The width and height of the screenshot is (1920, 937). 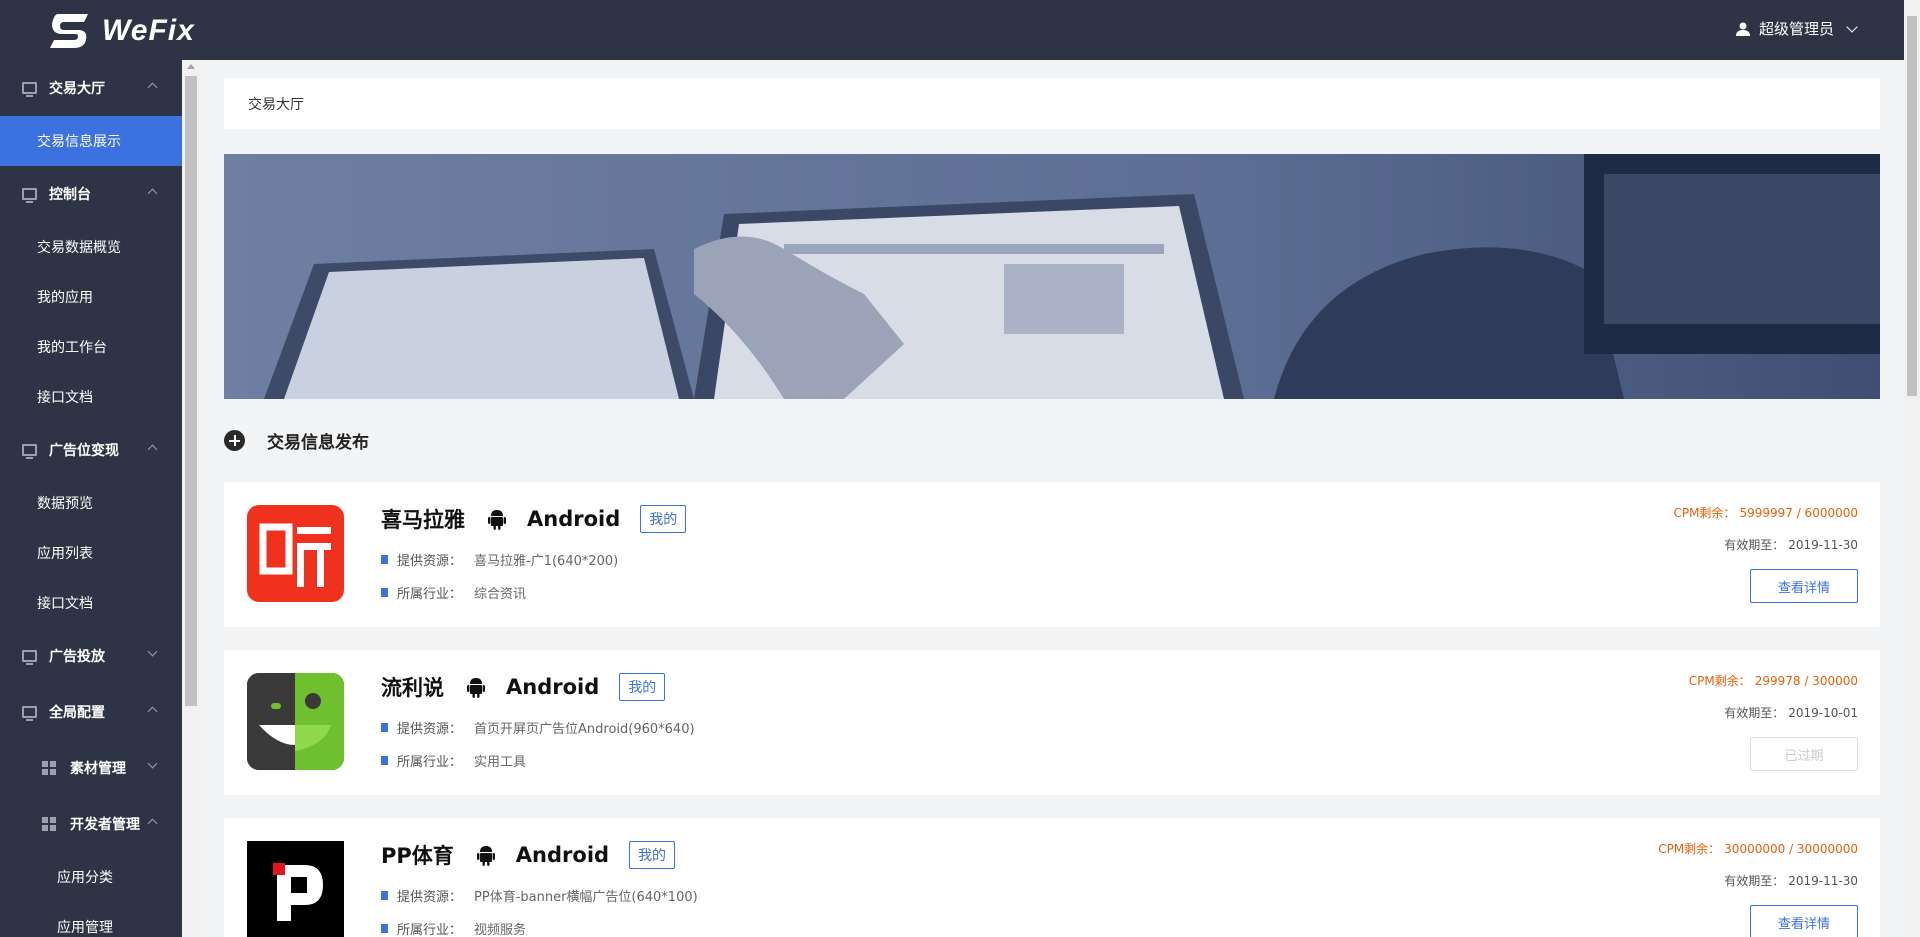 What do you see at coordinates (295, 721) in the screenshot?
I see `app-logo-liulishuo` at bounding box center [295, 721].